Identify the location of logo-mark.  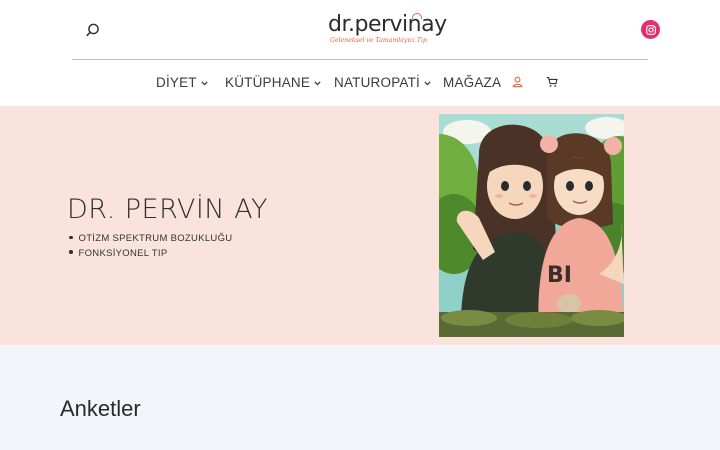
(417, 16).